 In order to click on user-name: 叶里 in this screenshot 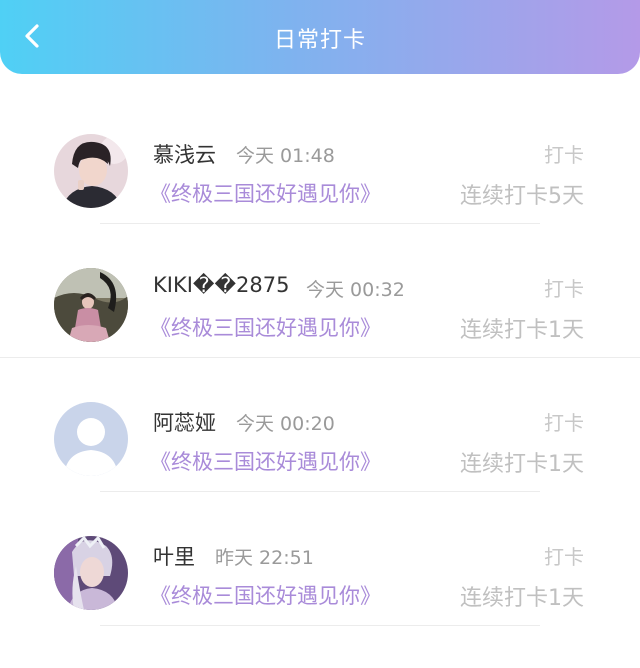, I will do `click(174, 557)`.